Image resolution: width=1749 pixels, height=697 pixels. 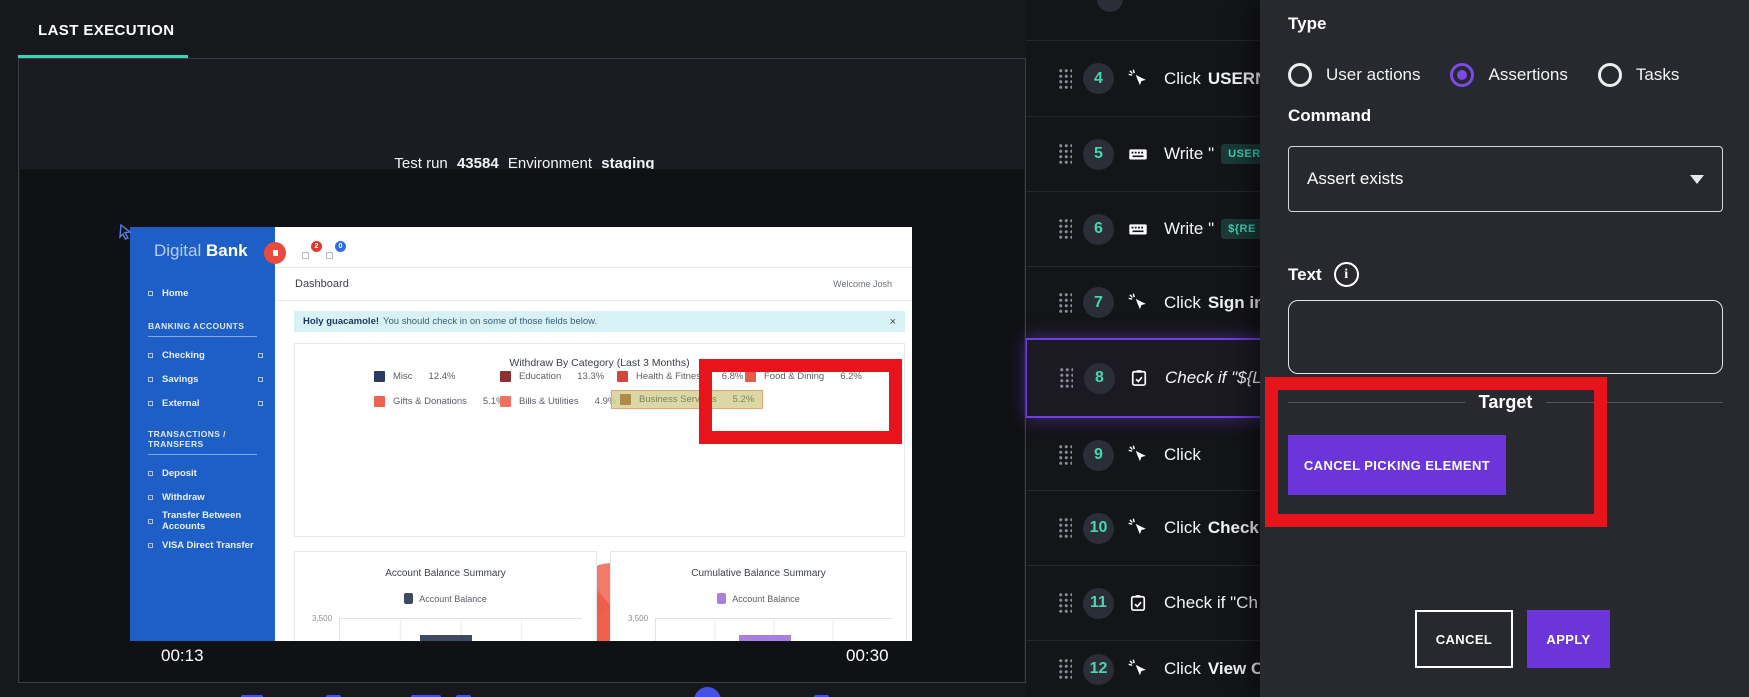 I want to click on welcome-text: Welcome Josh, so click(x=862, y=284).